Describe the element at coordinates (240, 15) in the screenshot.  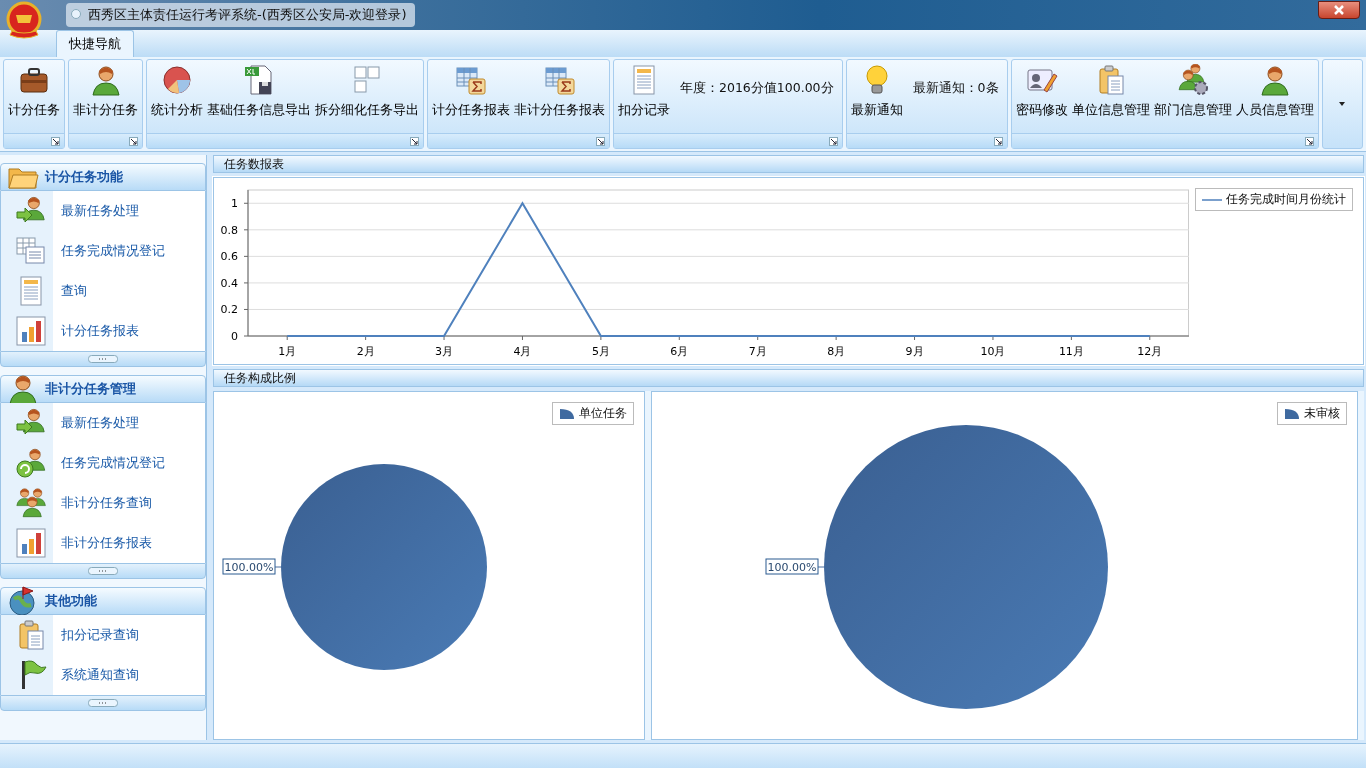
I see `window-title: 西秀区主体责任运行考评系统-(西秀区公安局-欢迎登录)` at that location.